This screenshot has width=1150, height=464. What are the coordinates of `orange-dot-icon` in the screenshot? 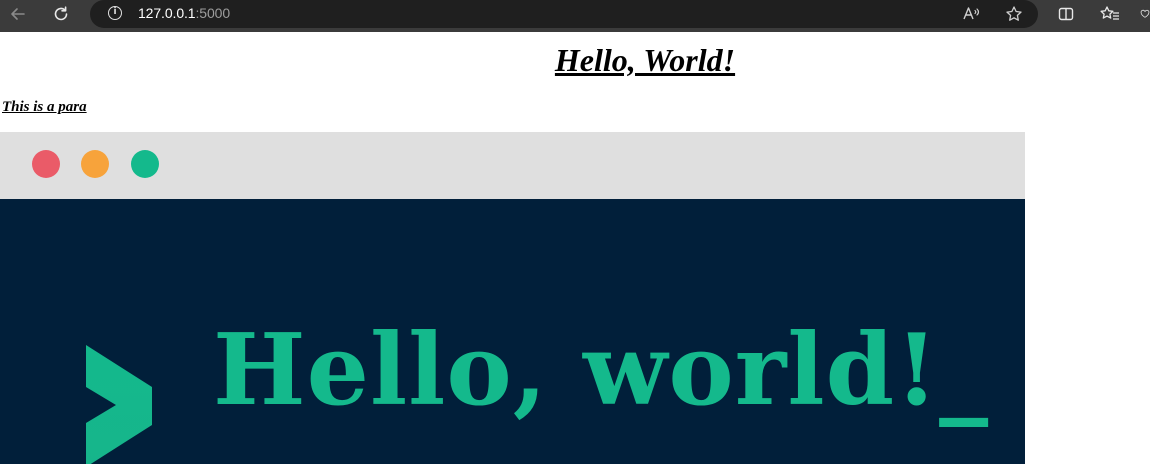 It's located at (95, 164).